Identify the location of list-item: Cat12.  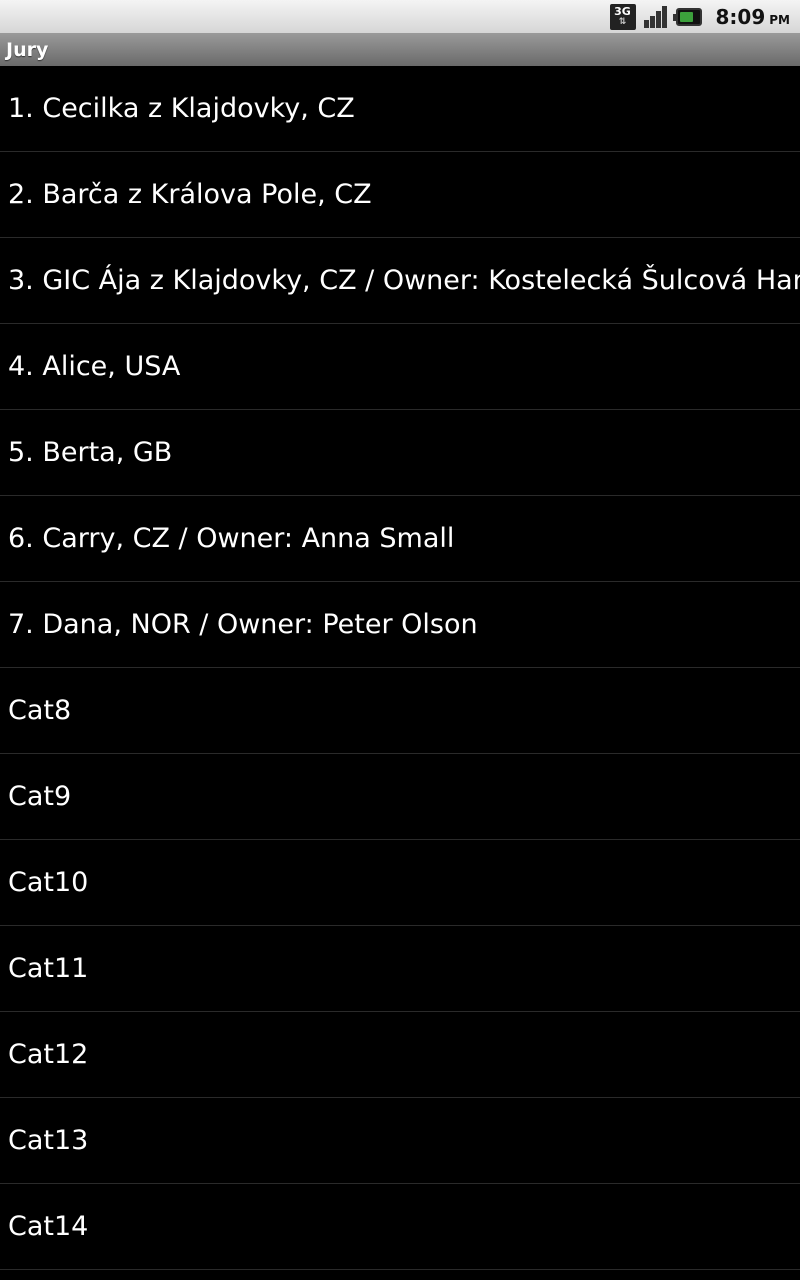
(400, 1055).